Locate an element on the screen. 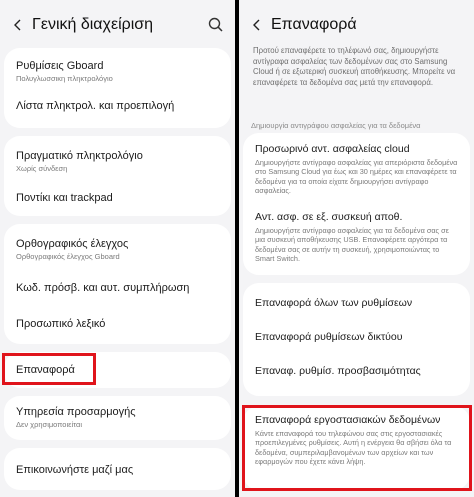 This screenshot has height=497, width=474. header: Επαναφορά is located at coordinates (356, 25).